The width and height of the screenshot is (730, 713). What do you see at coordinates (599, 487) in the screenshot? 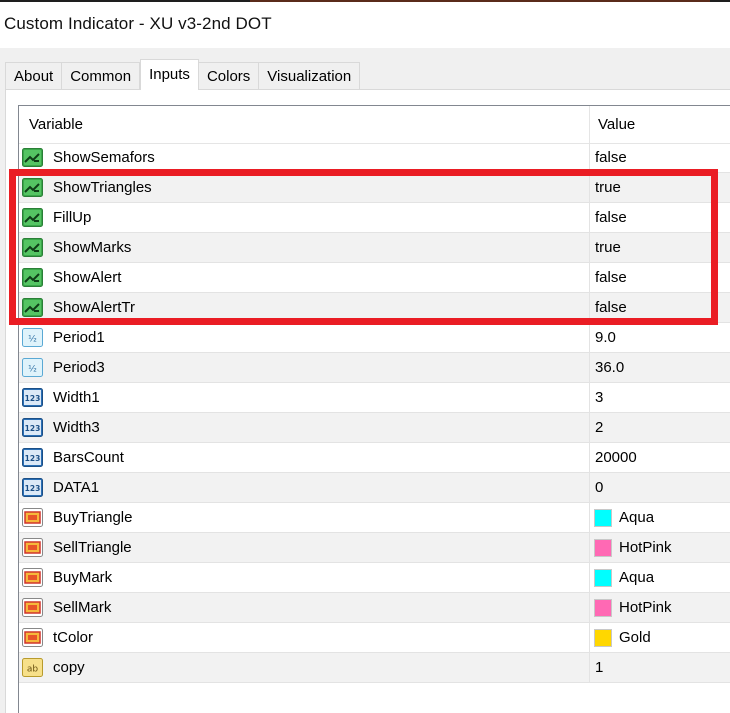
I see `variable-value: 0` at bounding box center [599, 487].